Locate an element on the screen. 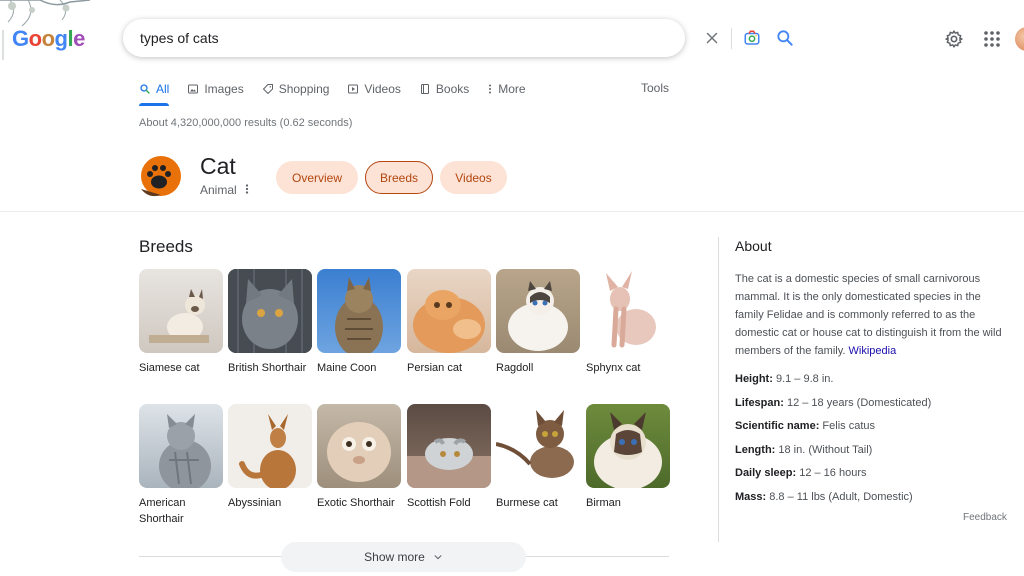 This screenshot has width=1024, height=576. breed-label: Exotic Shorthair is located at coordinates (356, 503).